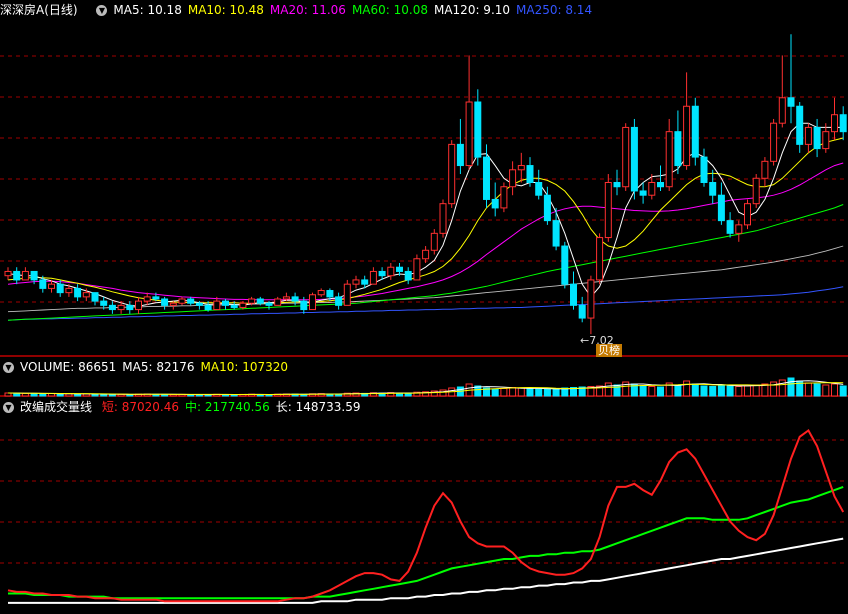 Image resolution: width=848 pixels, height=614 pixels. I want to click on ma-legend-3: MA60: 10.08, so click(389, 10).